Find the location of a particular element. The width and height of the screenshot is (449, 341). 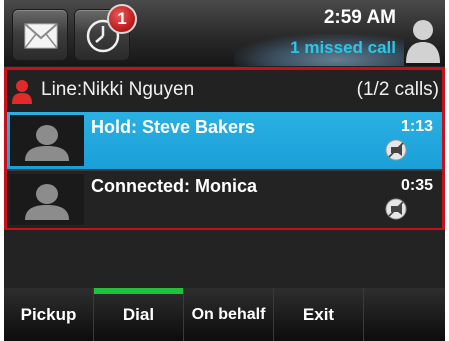

call-count: (1/2 calls) is located at coordinates (397, 89).